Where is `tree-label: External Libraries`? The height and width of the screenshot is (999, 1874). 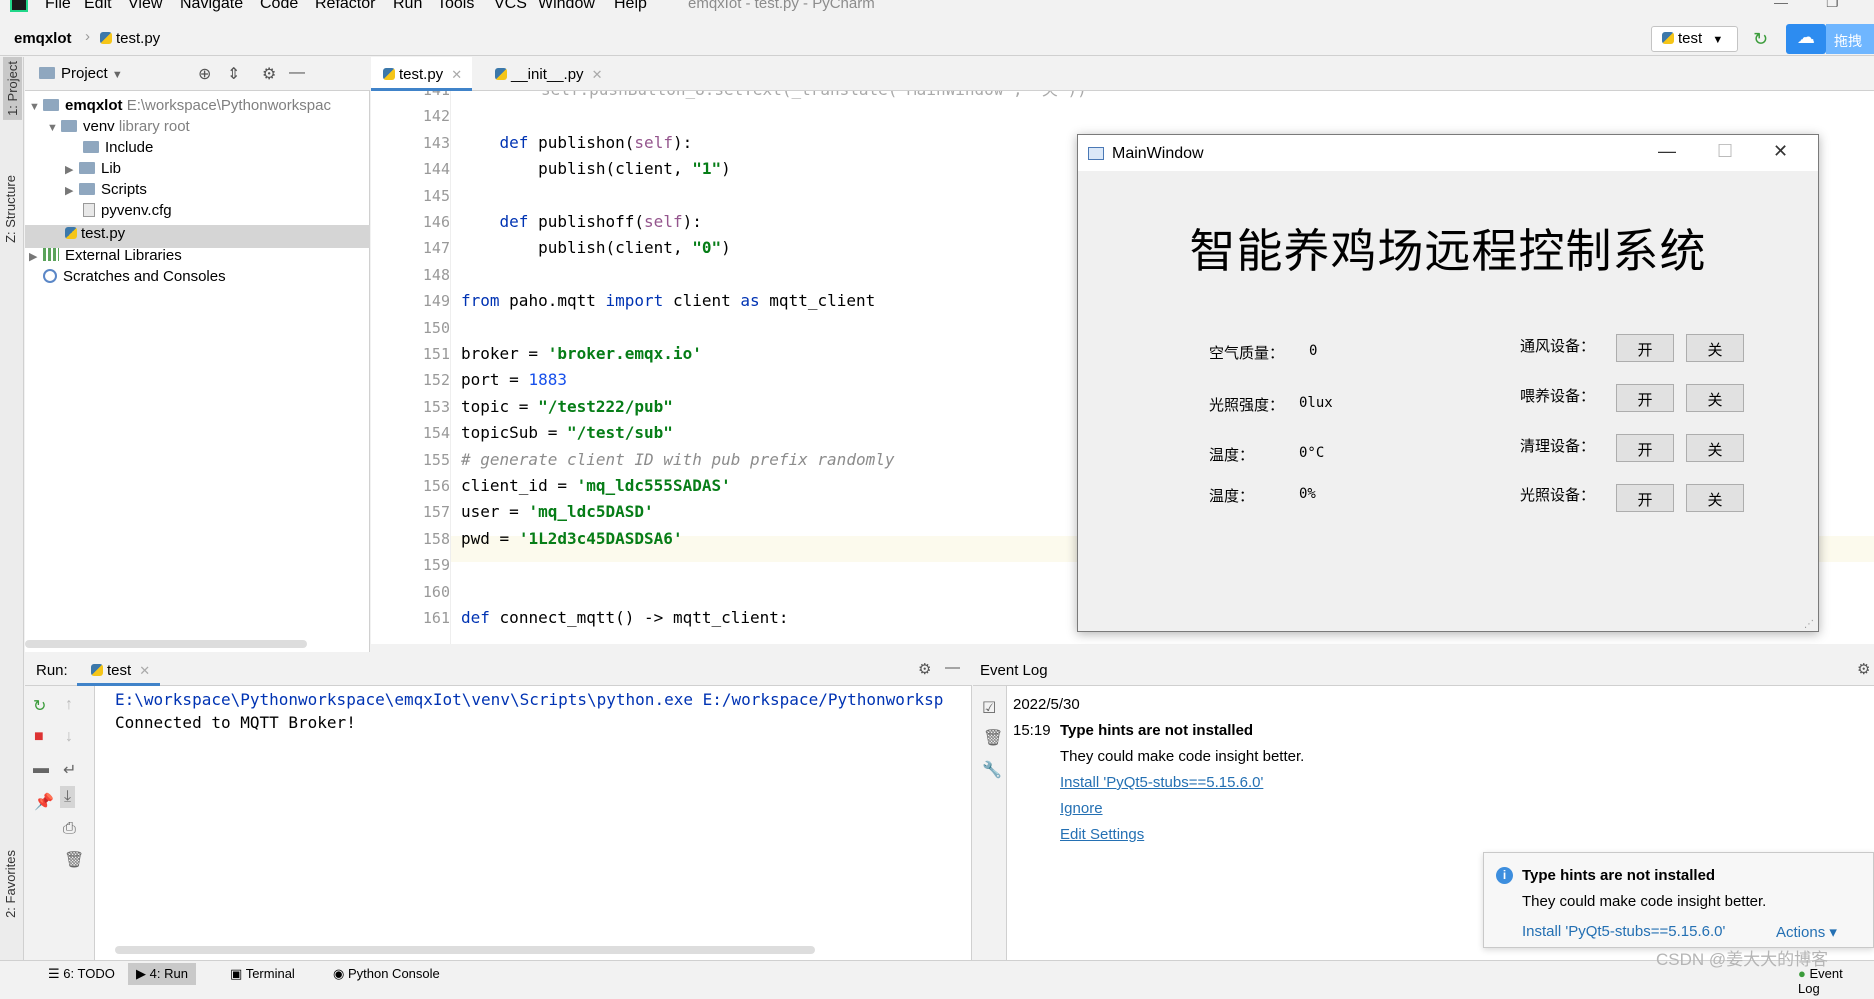
tree-label: External Libraries is located at coordinates (123, 255).